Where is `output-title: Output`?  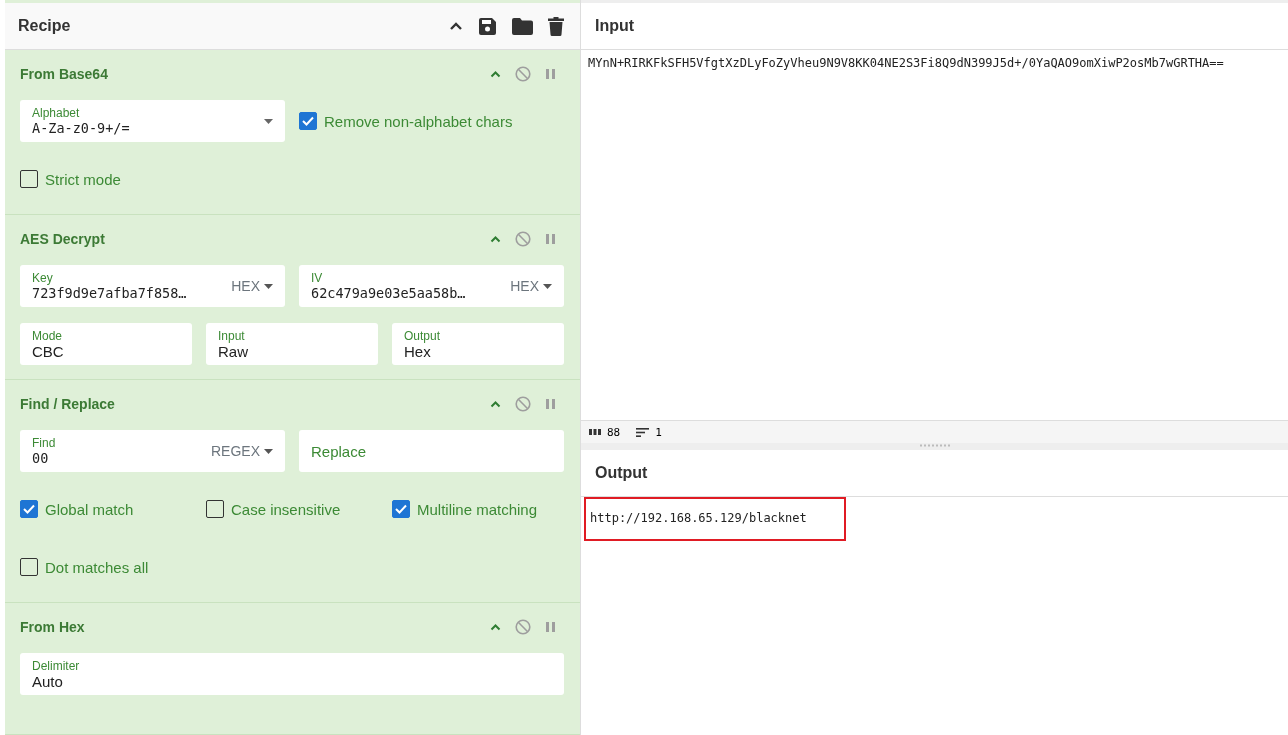
output-title: Output is located at coordinates (621, 473).